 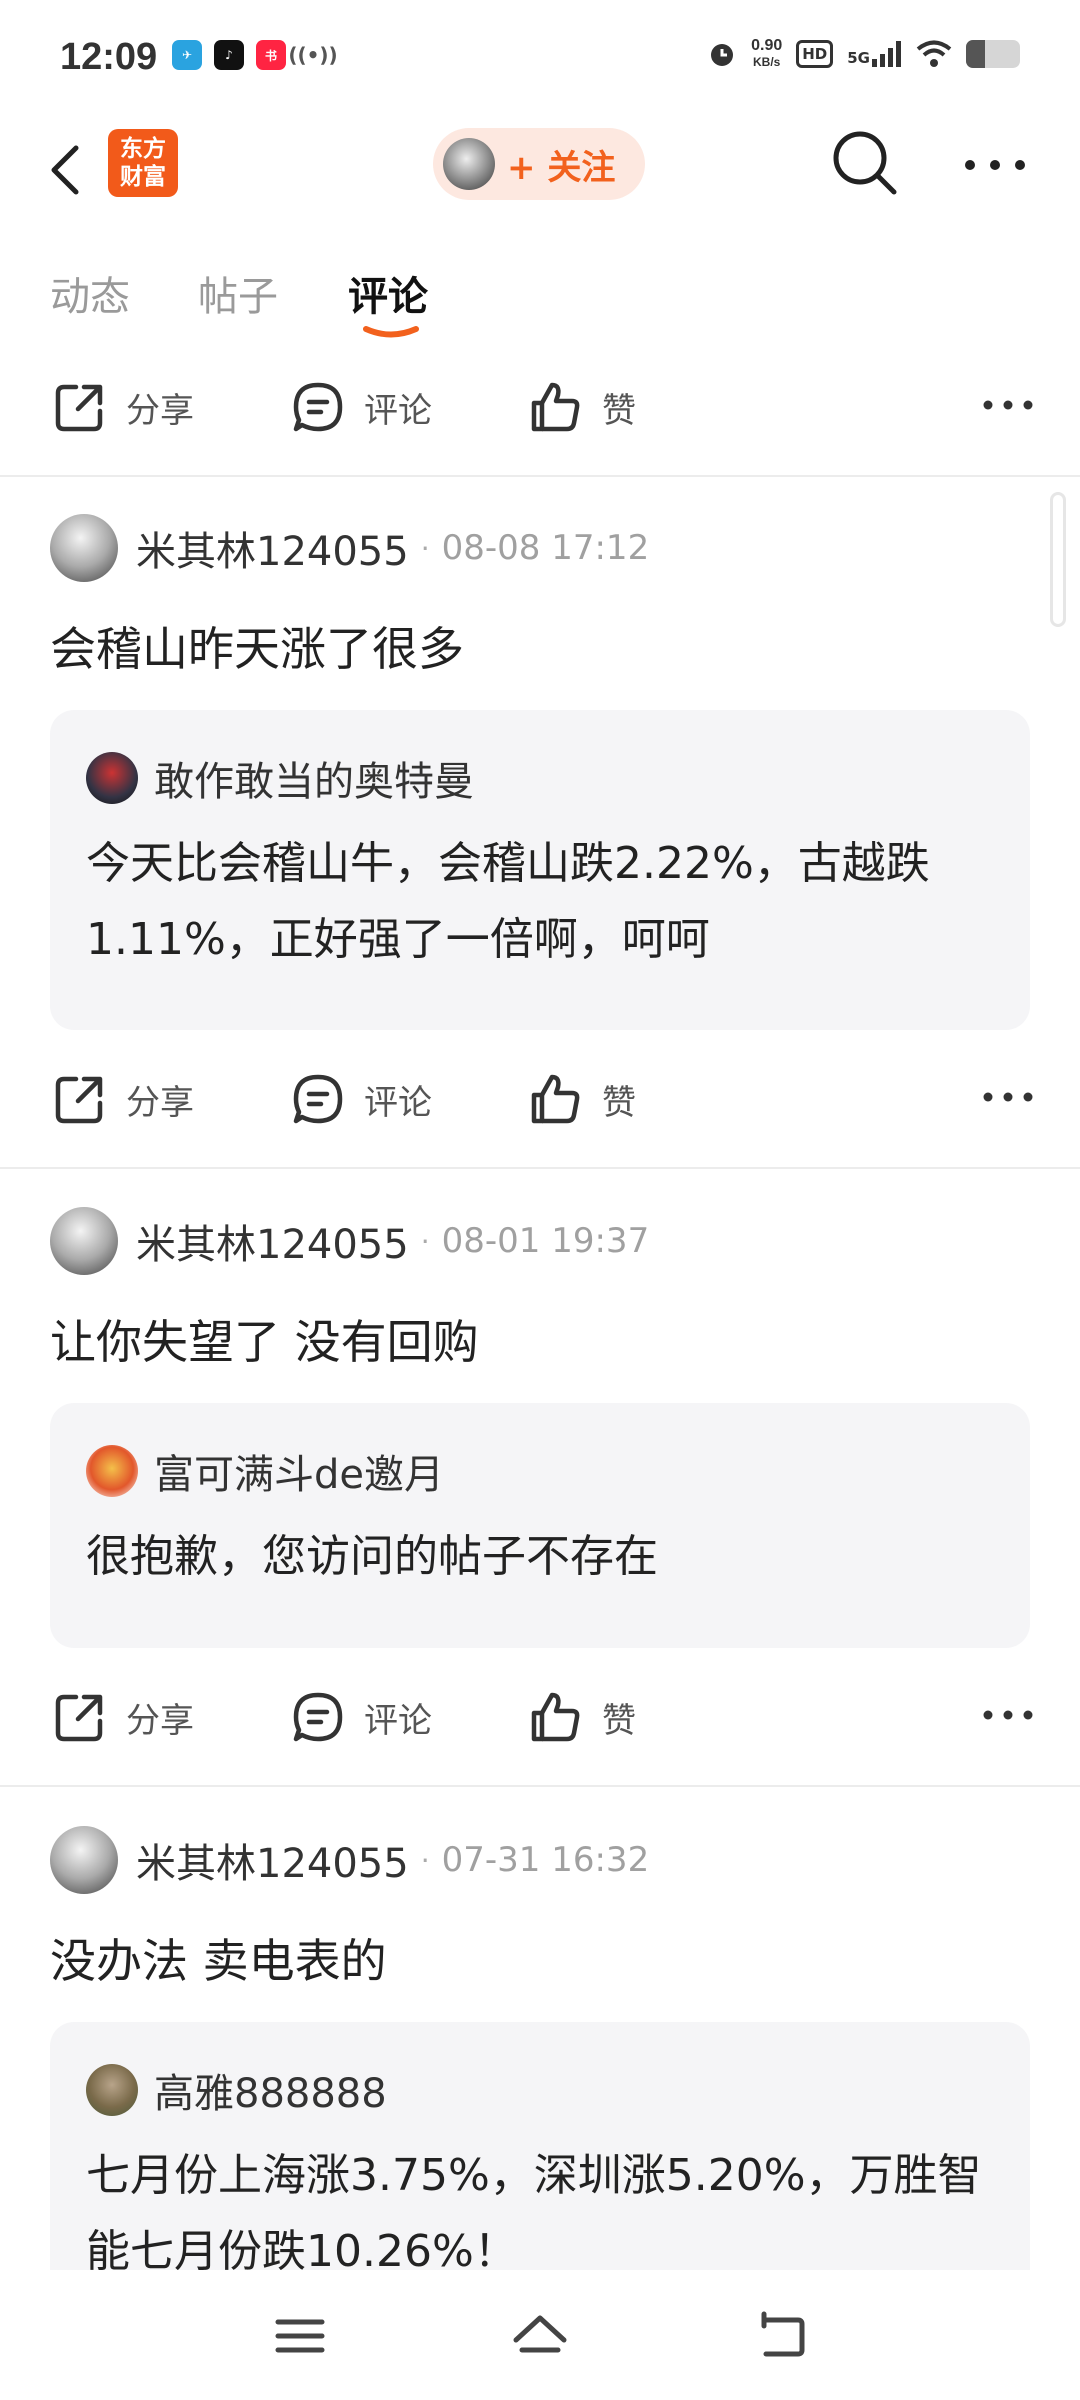 What do you see at coordinates (545, 1241) in the screenshot?
I see `comment-time: 08-01 19:37` at bounding box center [545, 1241].